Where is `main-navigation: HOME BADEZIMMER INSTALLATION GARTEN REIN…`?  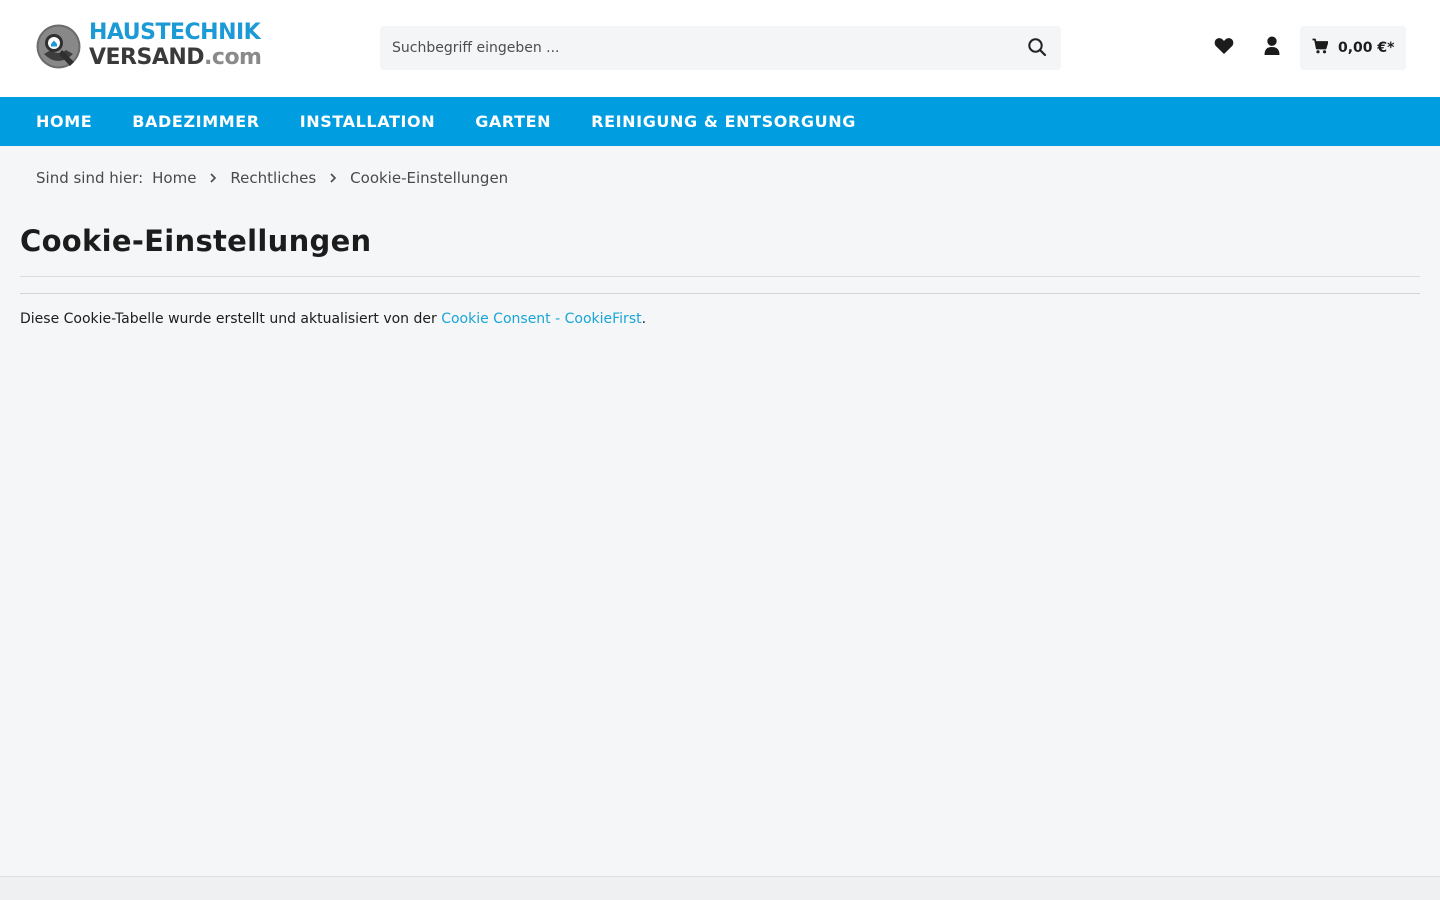 main-navigation: HOME BADEZIMMER INSTALLATION GARTEN REIN… is located at coordinates (720, 121).